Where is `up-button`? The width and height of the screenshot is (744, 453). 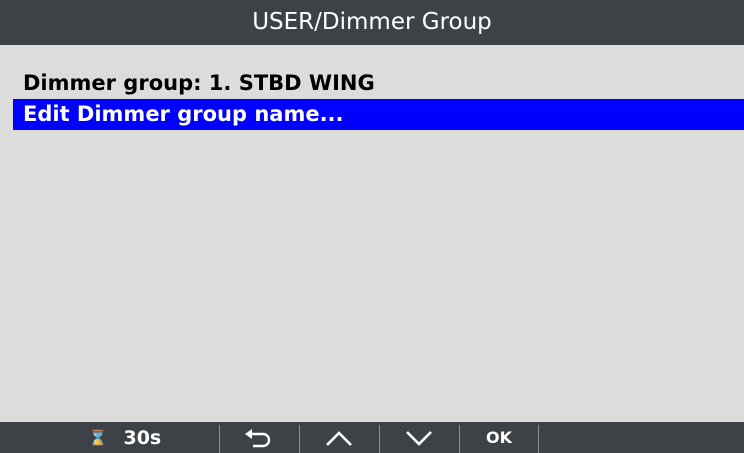 up-button is located at coordinates (339, 437).